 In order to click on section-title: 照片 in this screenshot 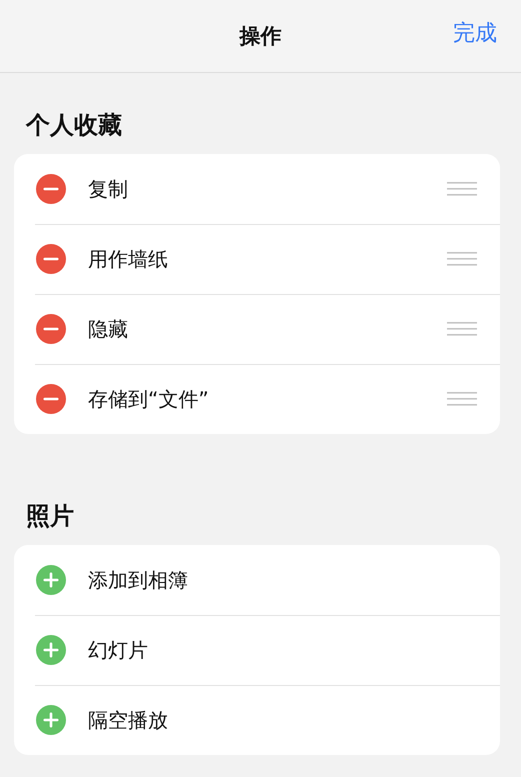, I will do `click(50, 516)`.